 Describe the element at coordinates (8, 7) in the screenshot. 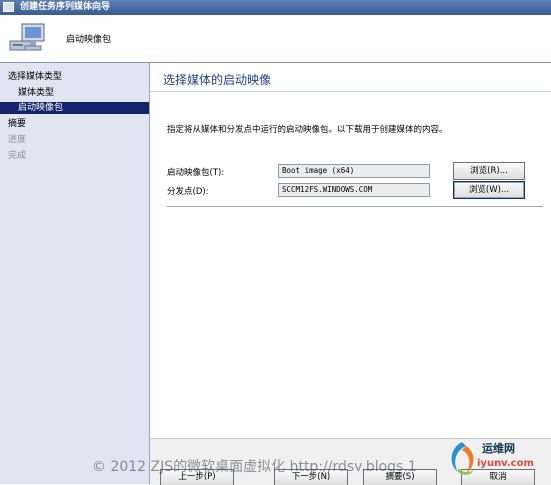

I see `wizard-window-icon` at that location.